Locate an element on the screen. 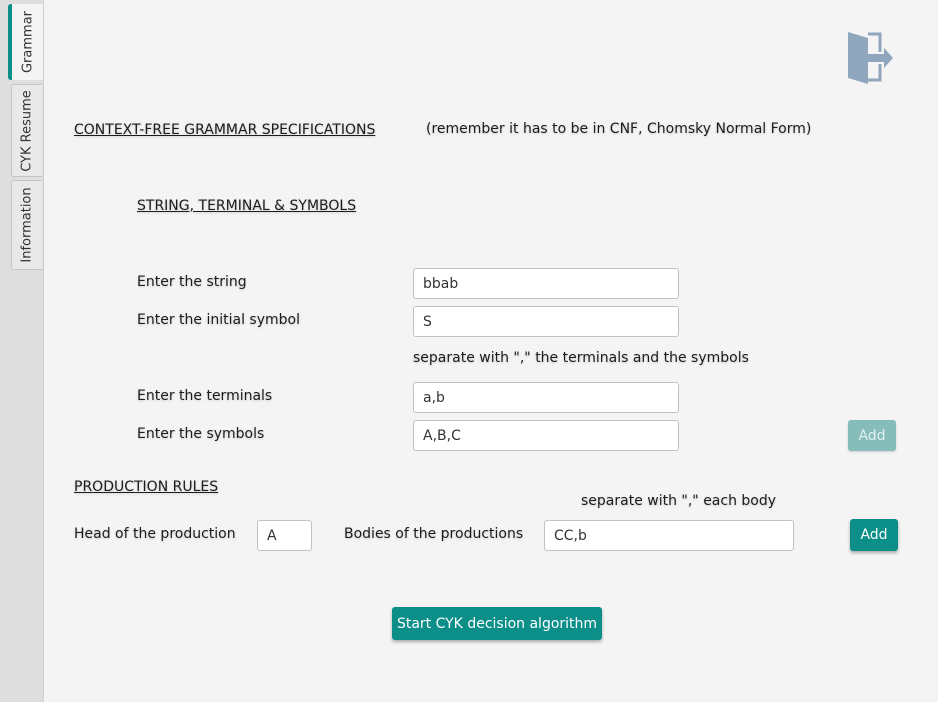 This screenshot has height=702, width=938. tab-information-label: Information is located at coordinates (27, 225).